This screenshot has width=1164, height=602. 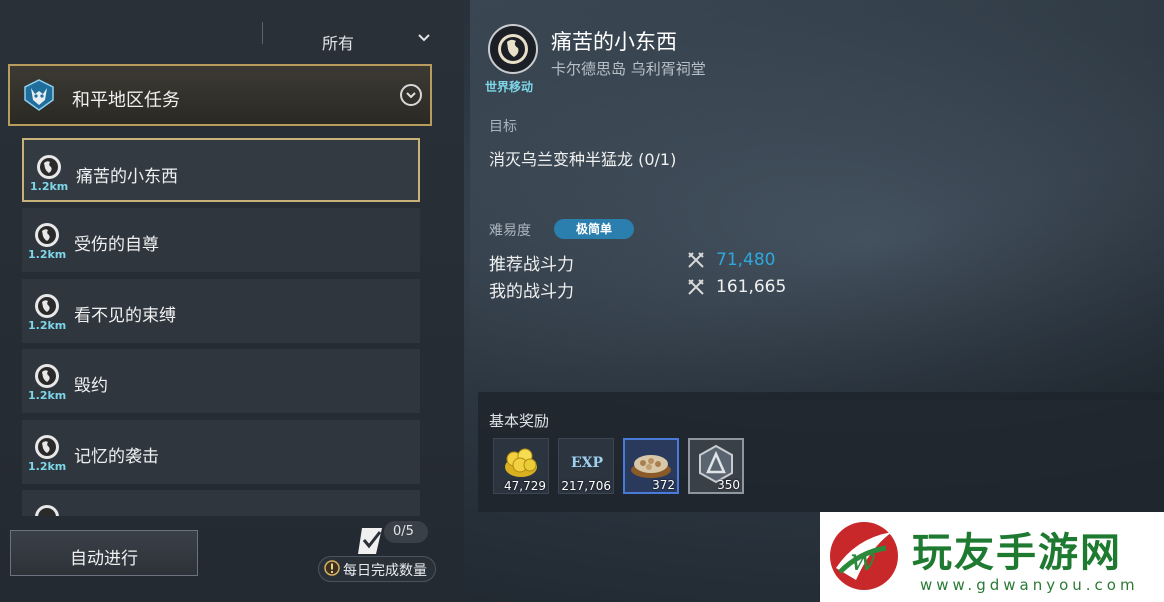 I want to click on reward-count: 217,706, so click(x=586, y=486).